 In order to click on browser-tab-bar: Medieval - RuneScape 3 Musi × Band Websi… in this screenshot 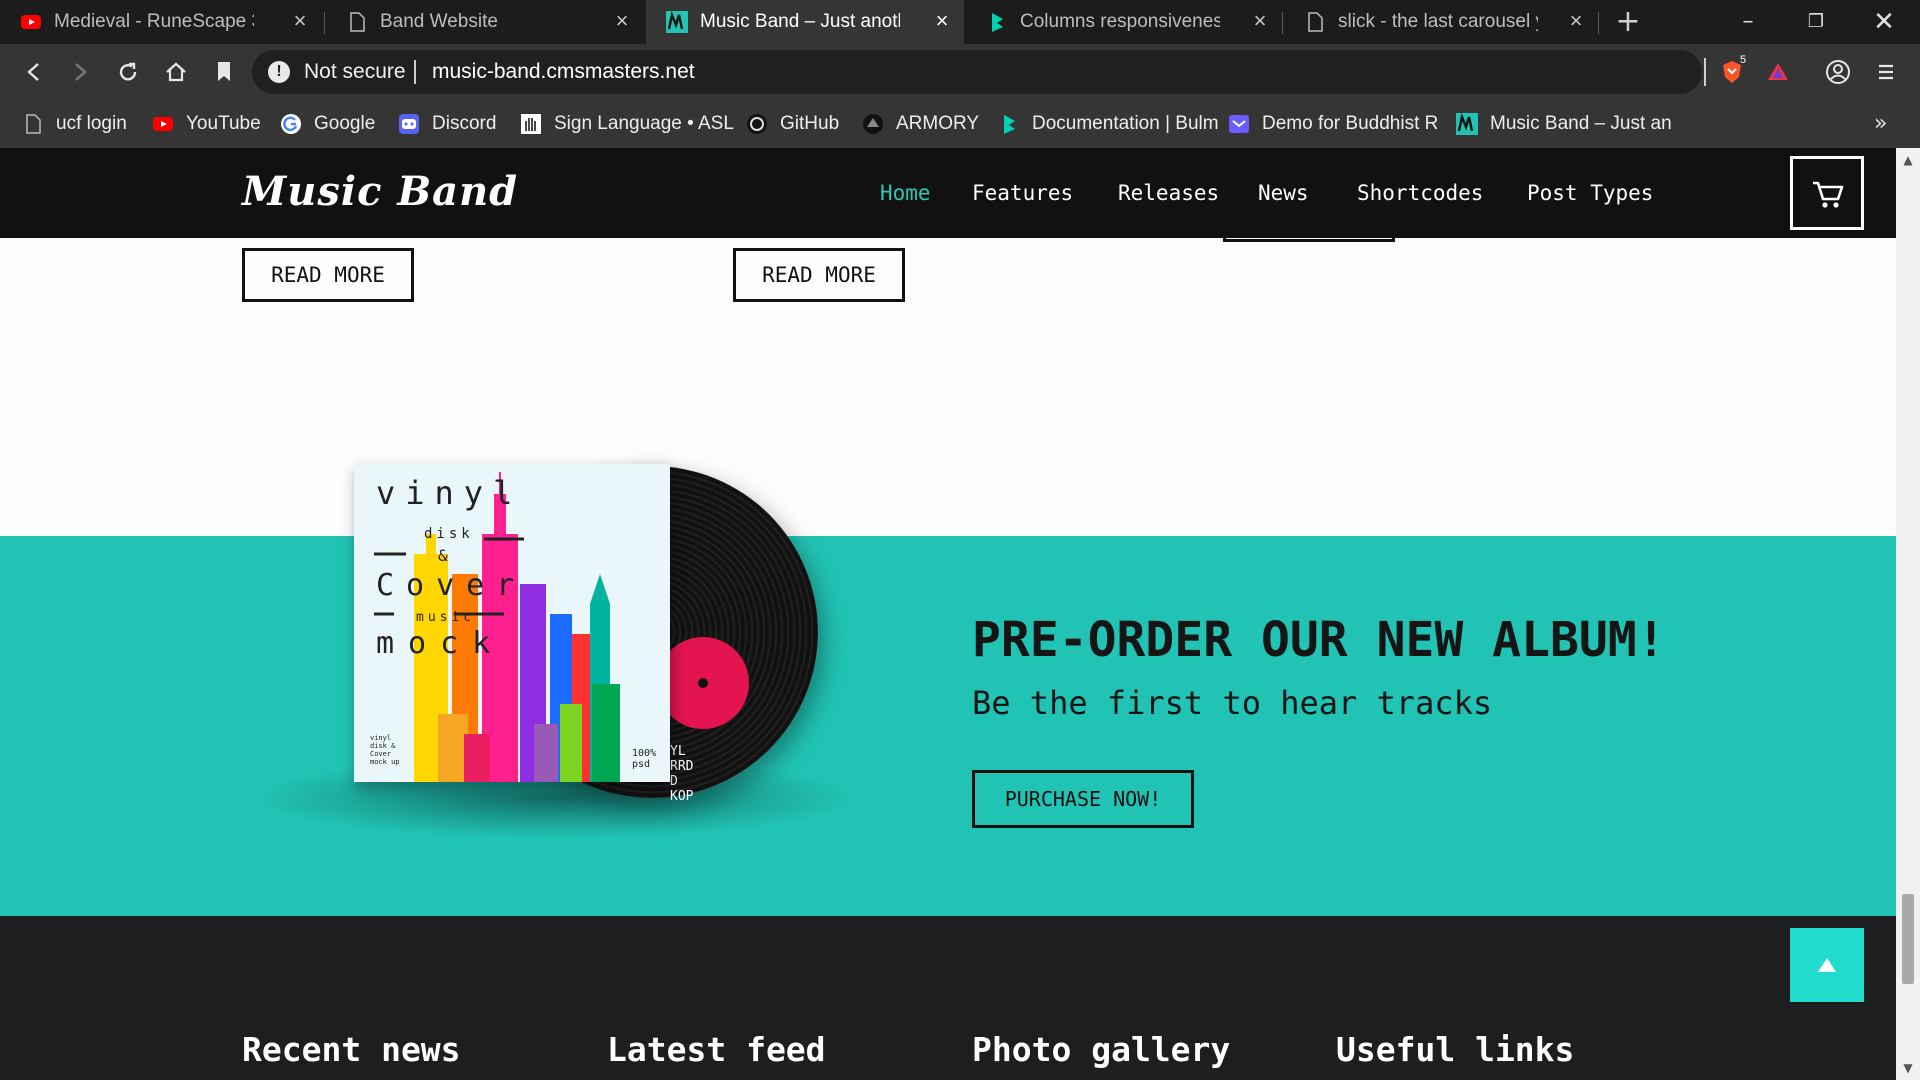, I will do `click(960, 22)`.